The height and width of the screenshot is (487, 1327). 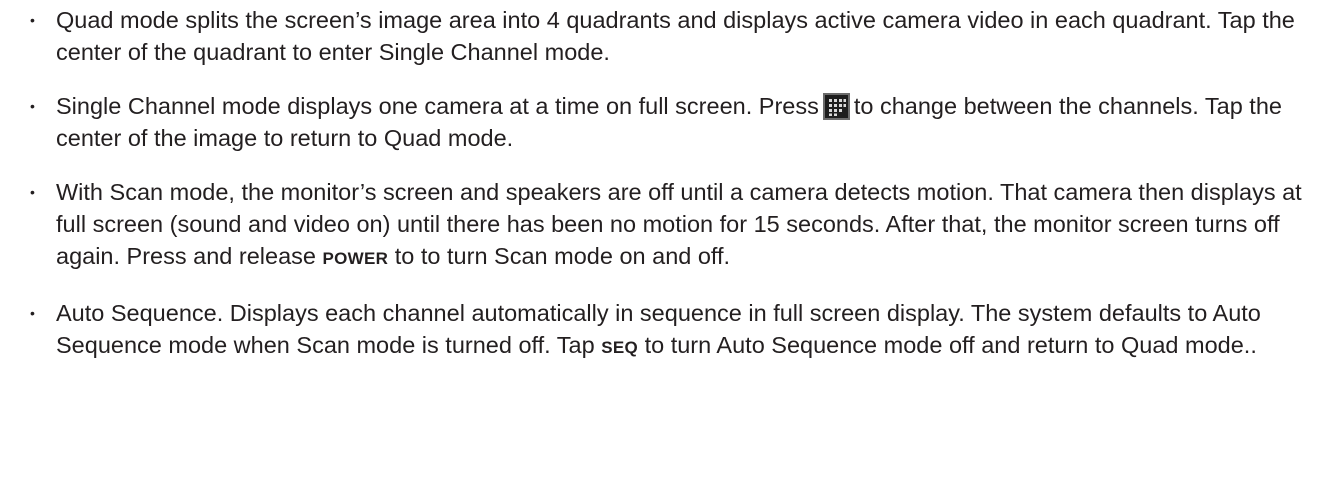 What do you see at coordinates (355, 258) in the screenshot?
I see `power-keyword: POWER` at bounding box center [355, 258].